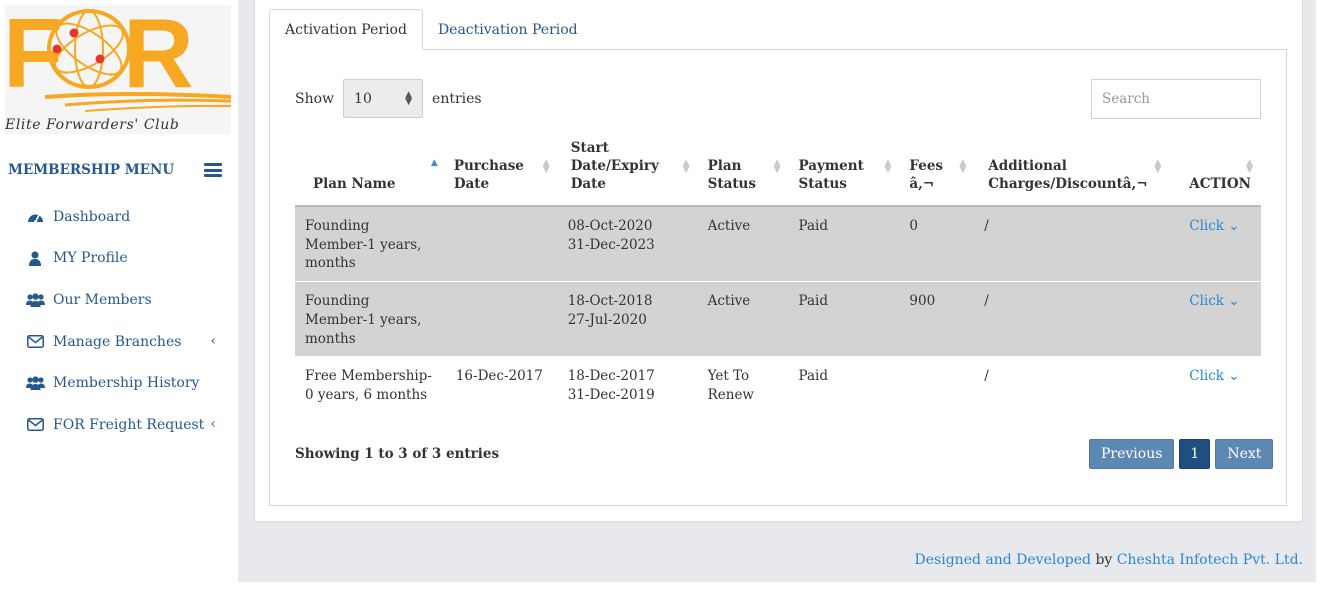 The height and width of the screenshot is (600, 1320). What do you see at coordinates (499, 376) in the screenshot?
I see `cell-purchase-date: 16-Dec-2017` at bounding box center [499, 376].